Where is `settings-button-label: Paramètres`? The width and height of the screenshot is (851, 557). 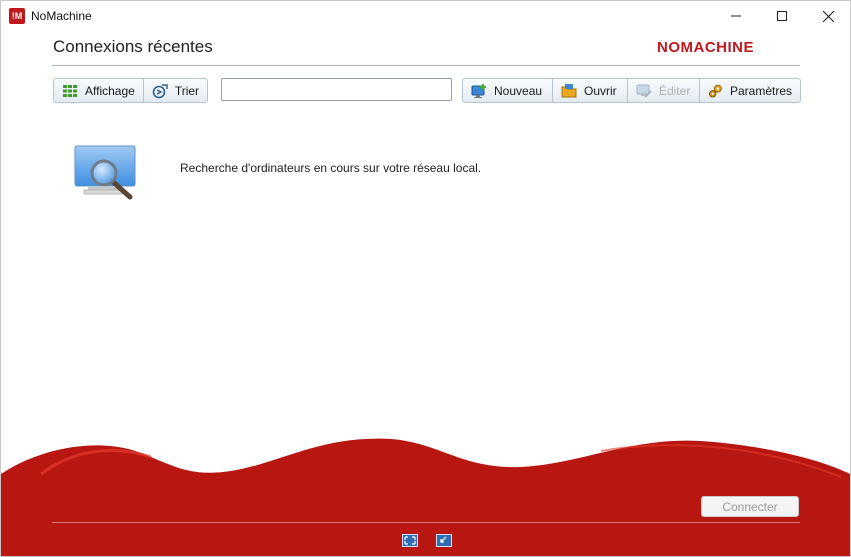 settings-button-label: Paramètres is located at coordinates (760, 90).